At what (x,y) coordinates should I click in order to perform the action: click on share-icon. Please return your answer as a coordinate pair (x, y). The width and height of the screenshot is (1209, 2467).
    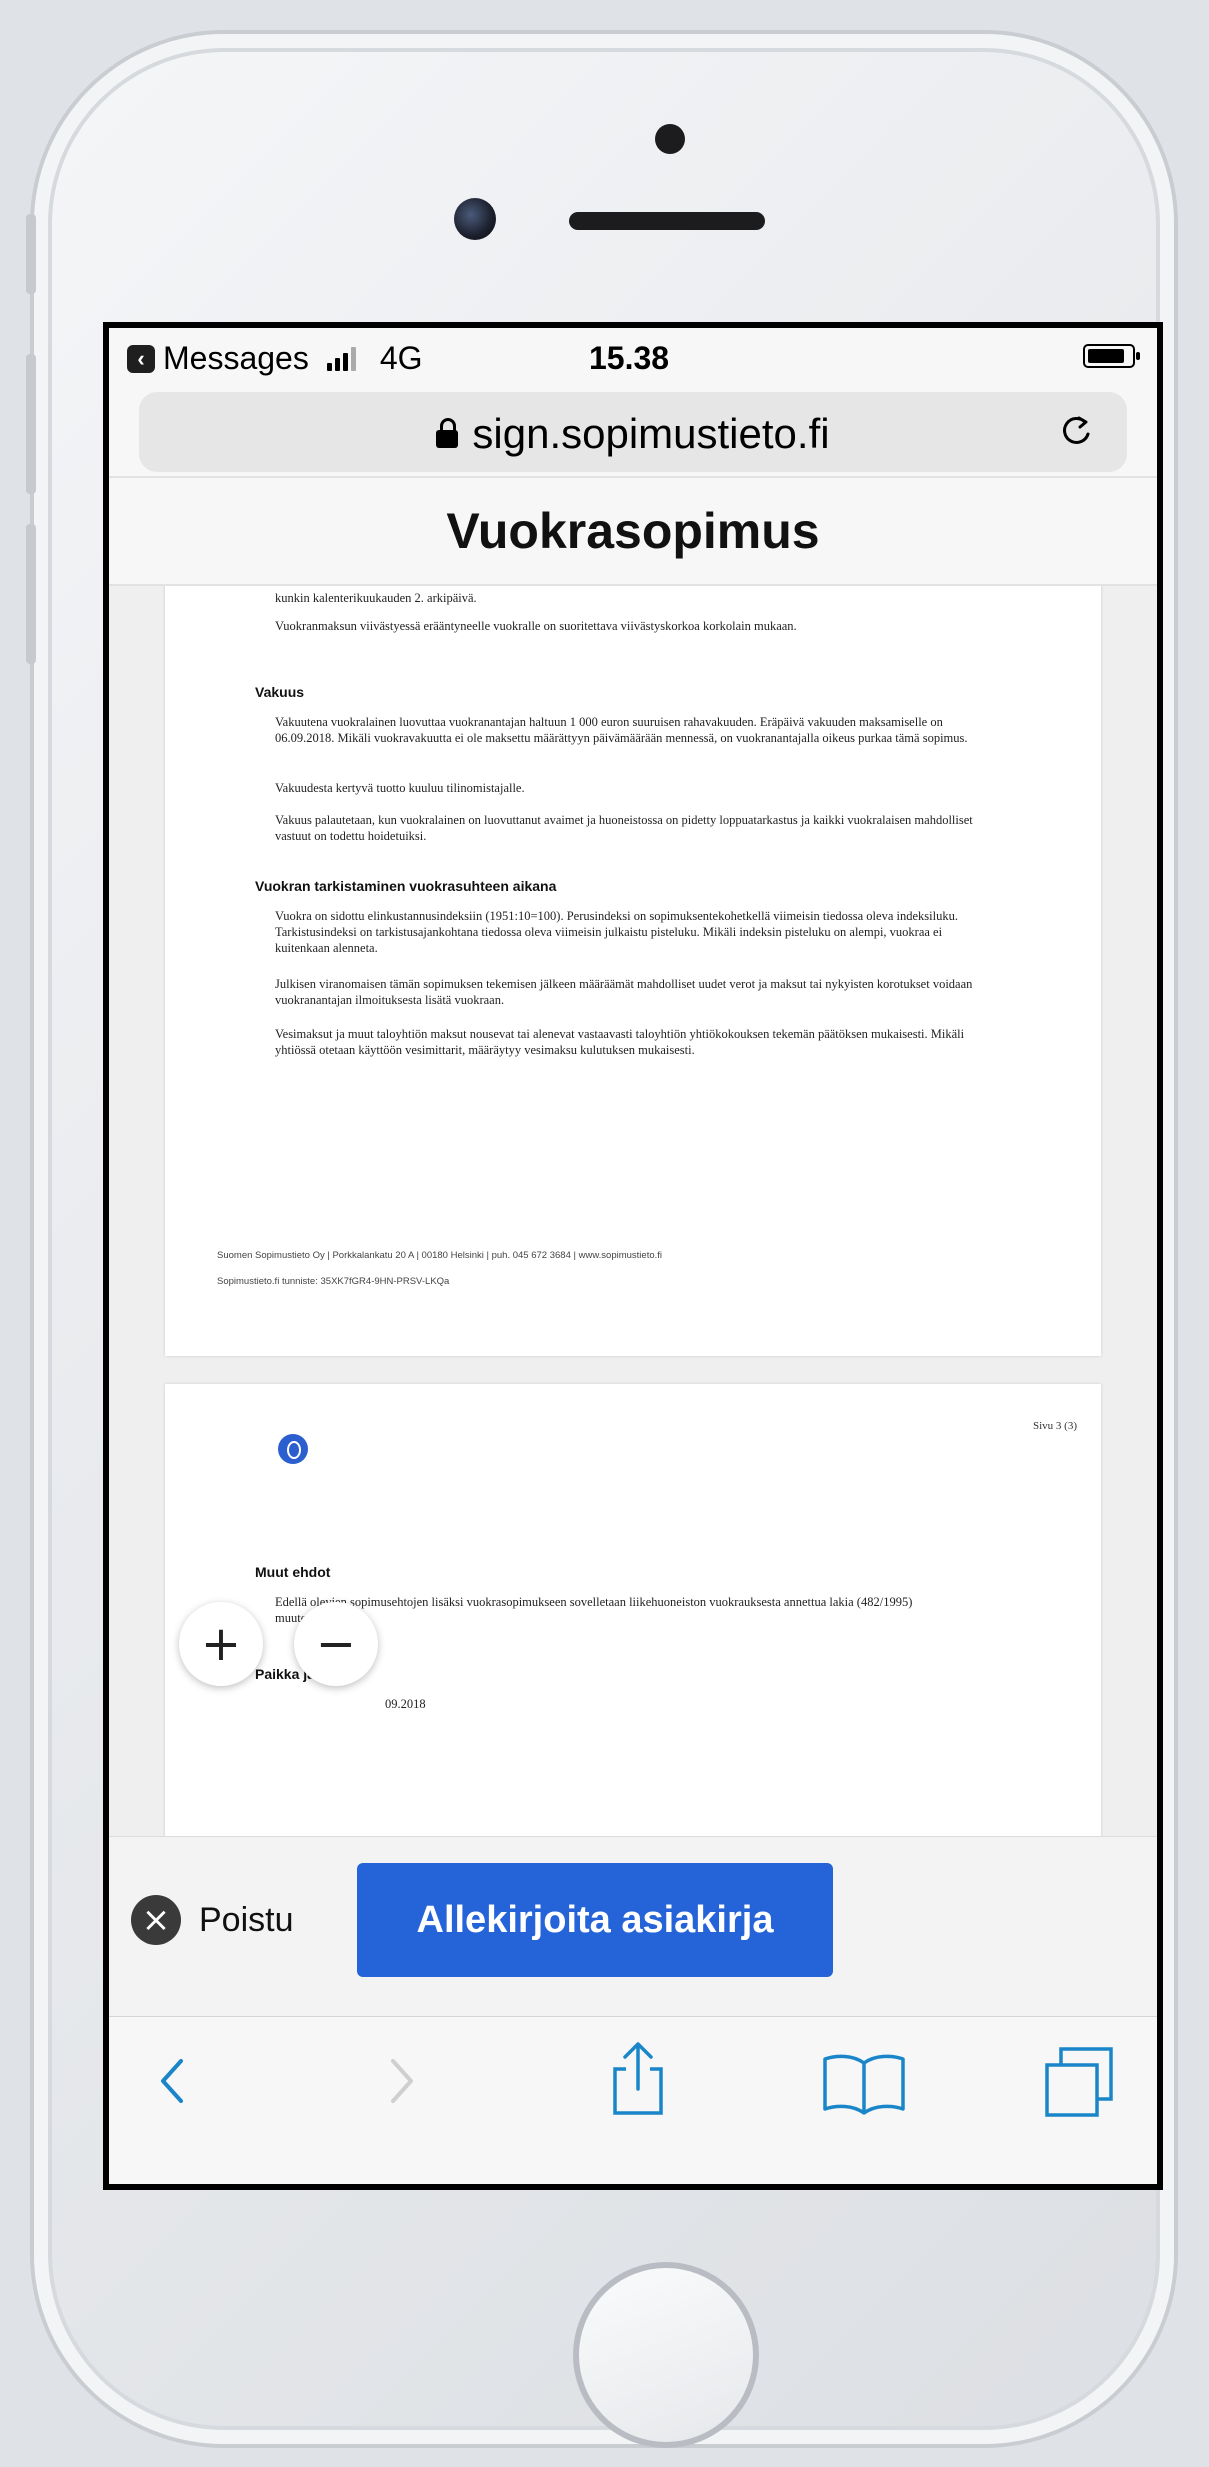
    Looking at the image, I should click on (638, 2079).